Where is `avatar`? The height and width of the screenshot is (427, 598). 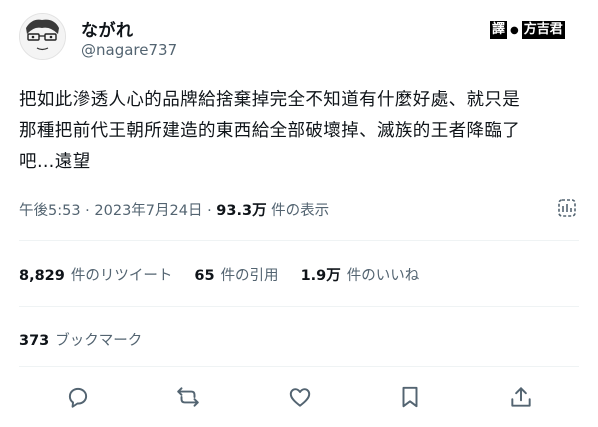
avatar is located at coordinates (42, 36).